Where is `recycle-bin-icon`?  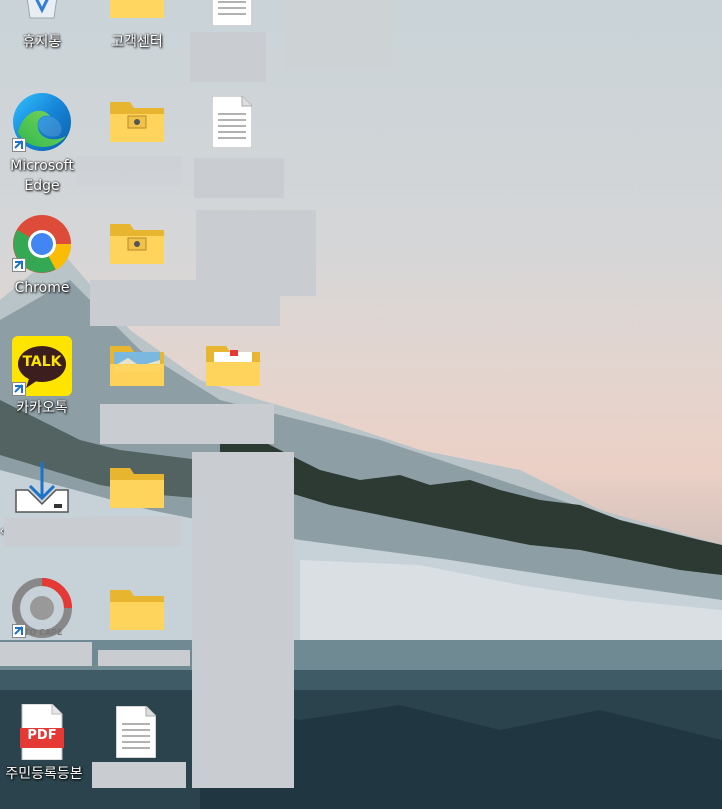
recycle-bin-icon is located at coordinates (42, 12).